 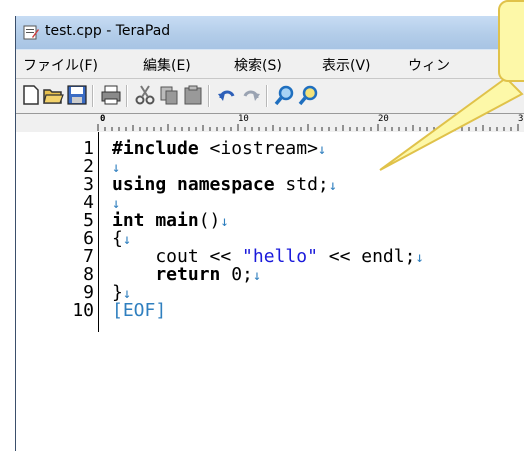 What do you see at coordinates (31, 32) in the screenshot?
I see `app-icon` at bounding box center [31, 32].